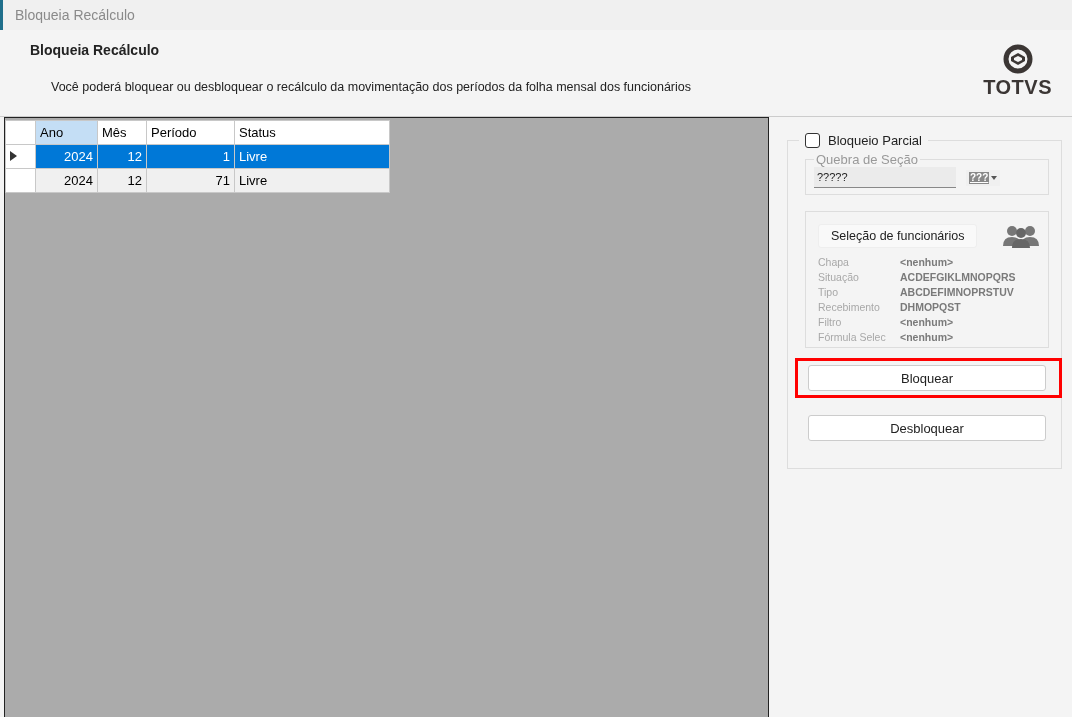  What do you see at coordinates (1021, 236) in the screenshot?
I see `people-icon` at bounding box center [1021, 236].